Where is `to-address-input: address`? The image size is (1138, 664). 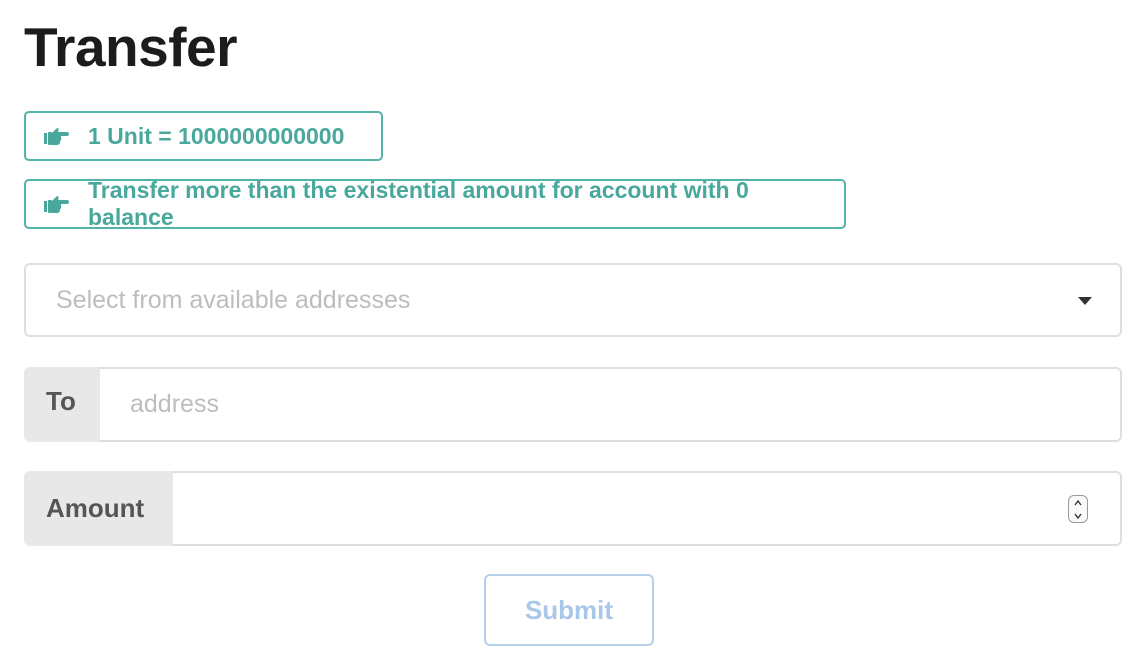
to-address-input: address is located at coordinates (611, 404).